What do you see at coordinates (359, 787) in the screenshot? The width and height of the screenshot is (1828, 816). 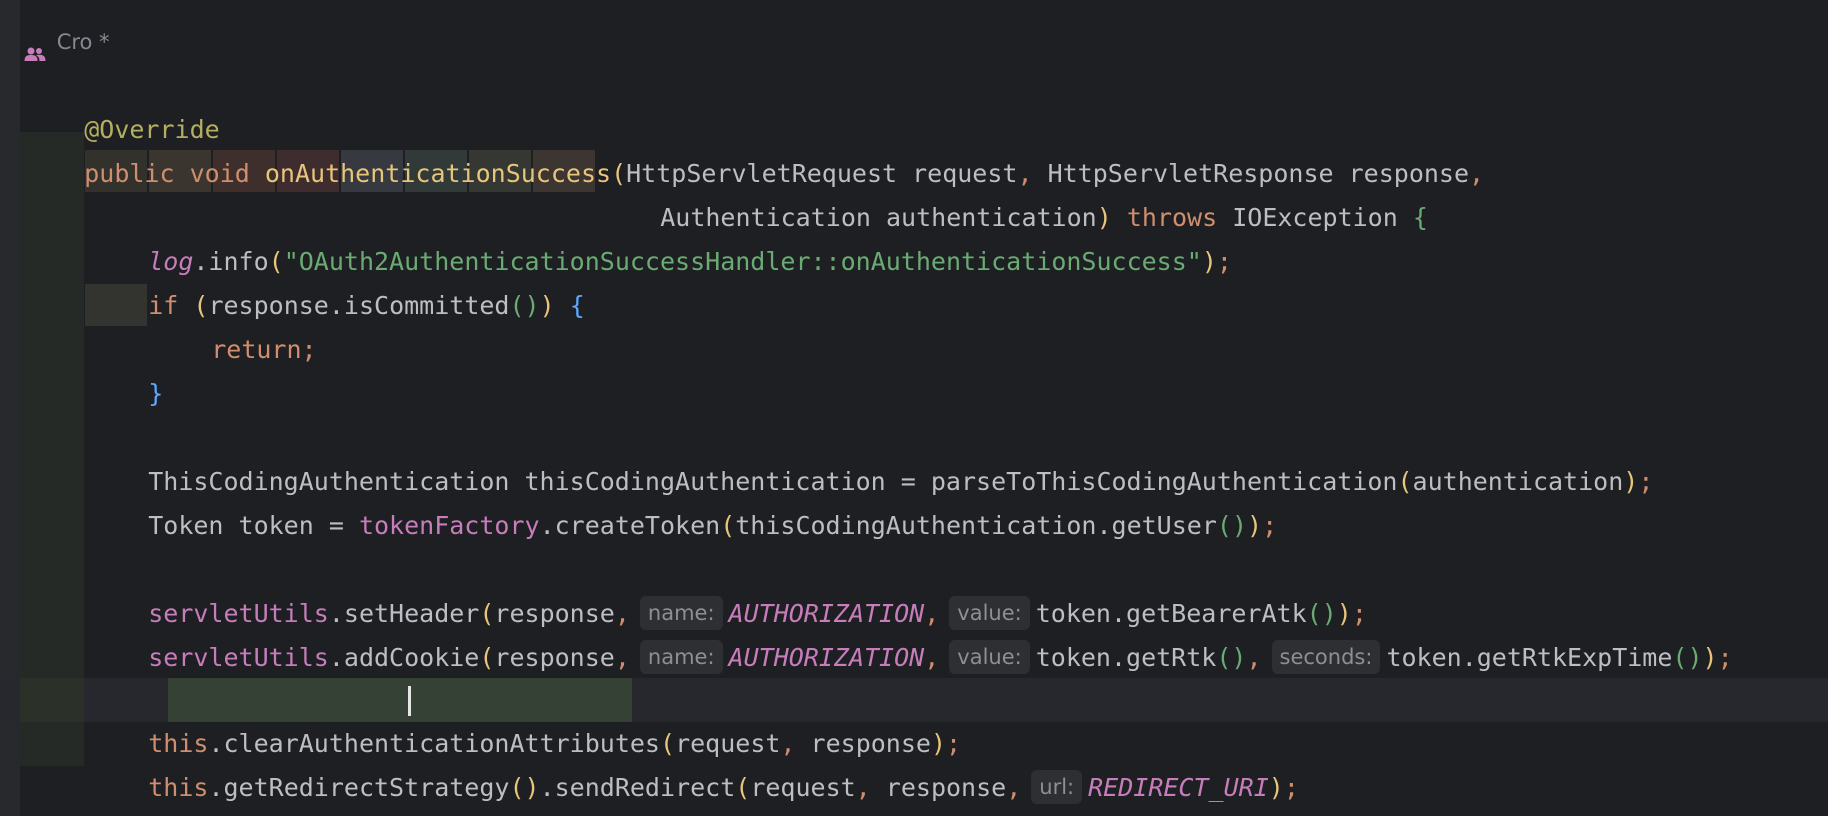 I see `call-token: .getRedirectStrategy` at bounding box center [359, 787].